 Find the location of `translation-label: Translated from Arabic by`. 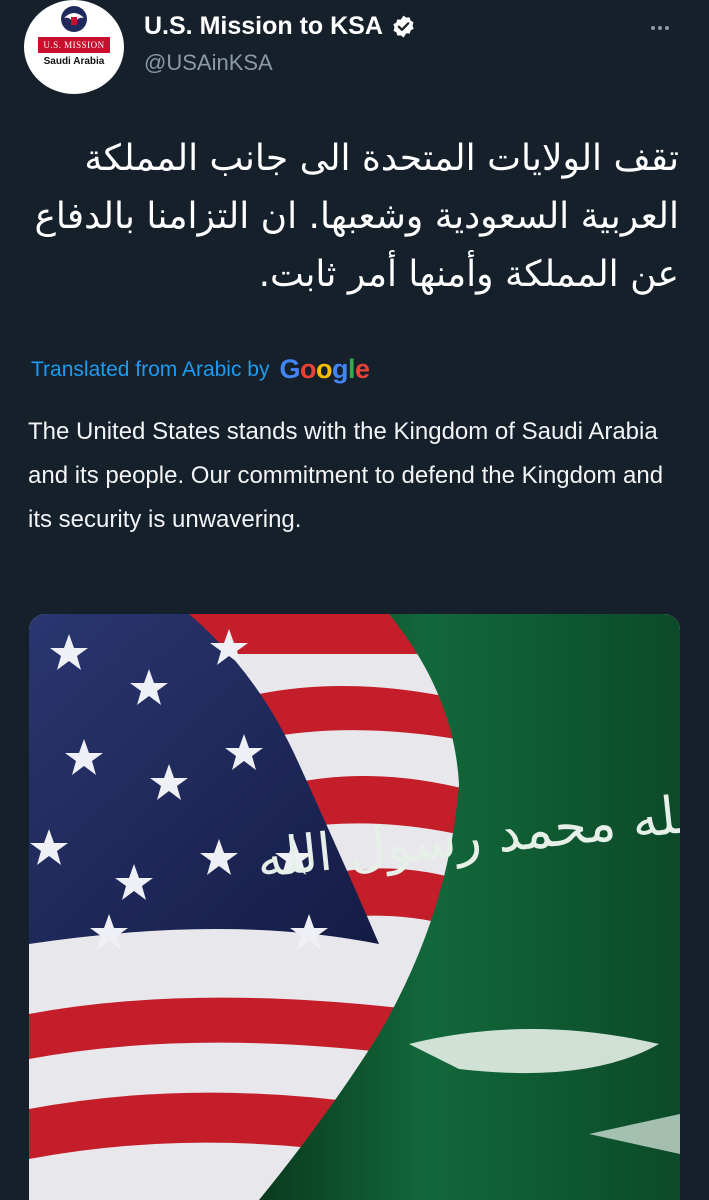

translation-label: Translated from Arabic by is located at coordinates (150, 370).